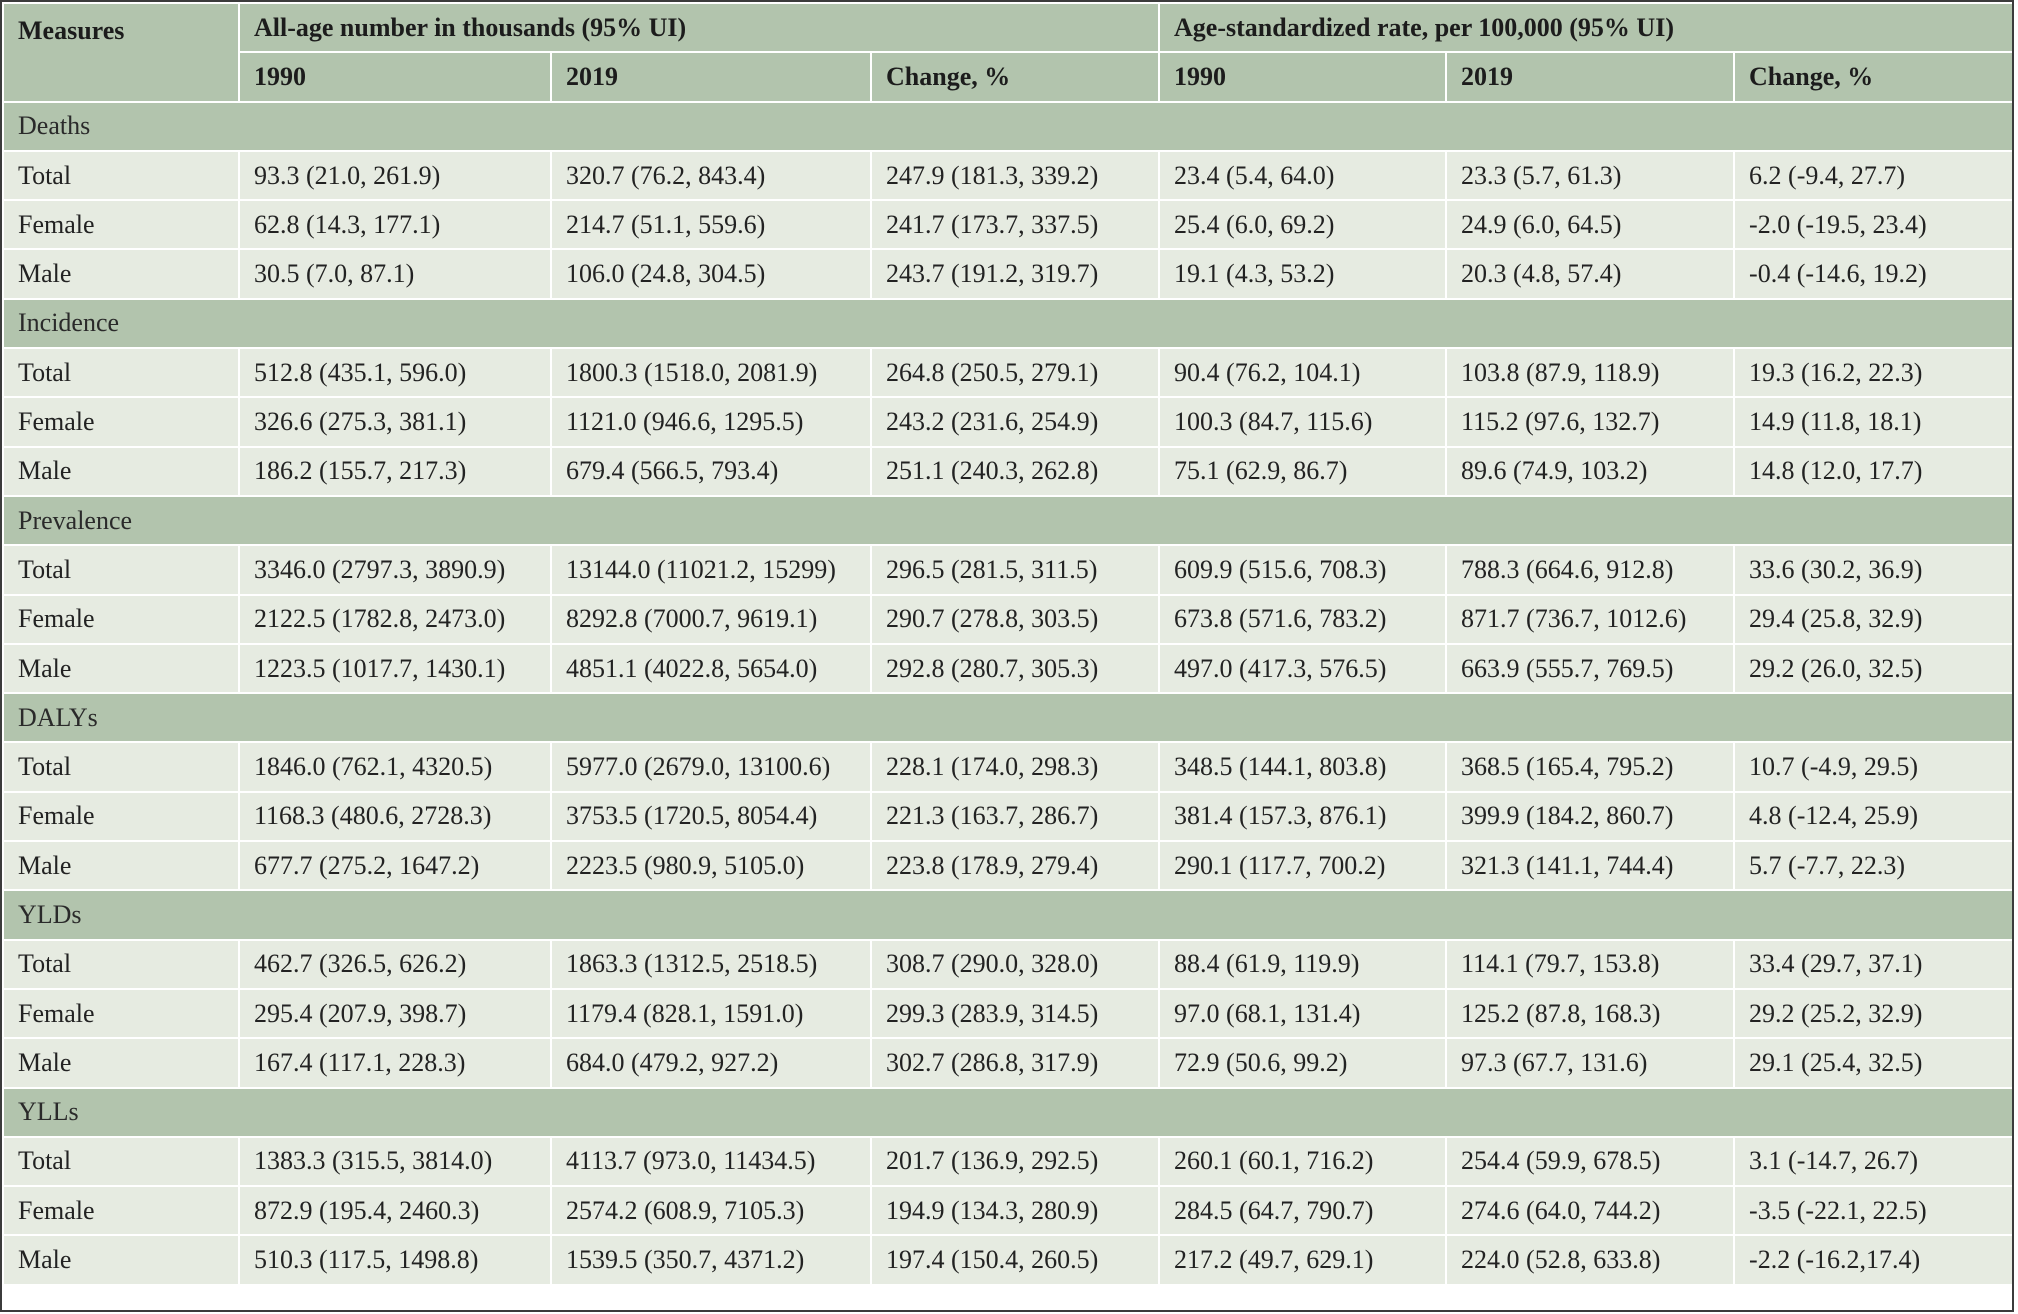 The image size is (2018, 1314). What do you see at coordinates (395, 619) in the screenshot?
I see `table-cell: 2122.5 (1782.8, 2473.0)` at bounding box center [395, 619].